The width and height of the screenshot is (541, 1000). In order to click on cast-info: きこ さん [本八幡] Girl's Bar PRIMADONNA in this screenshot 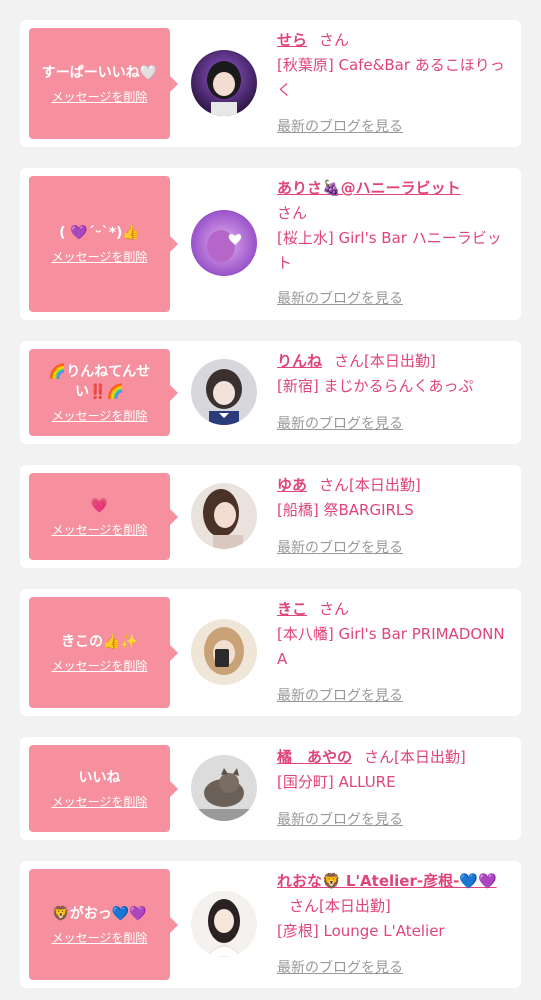, I will do `click(394, 634)`.